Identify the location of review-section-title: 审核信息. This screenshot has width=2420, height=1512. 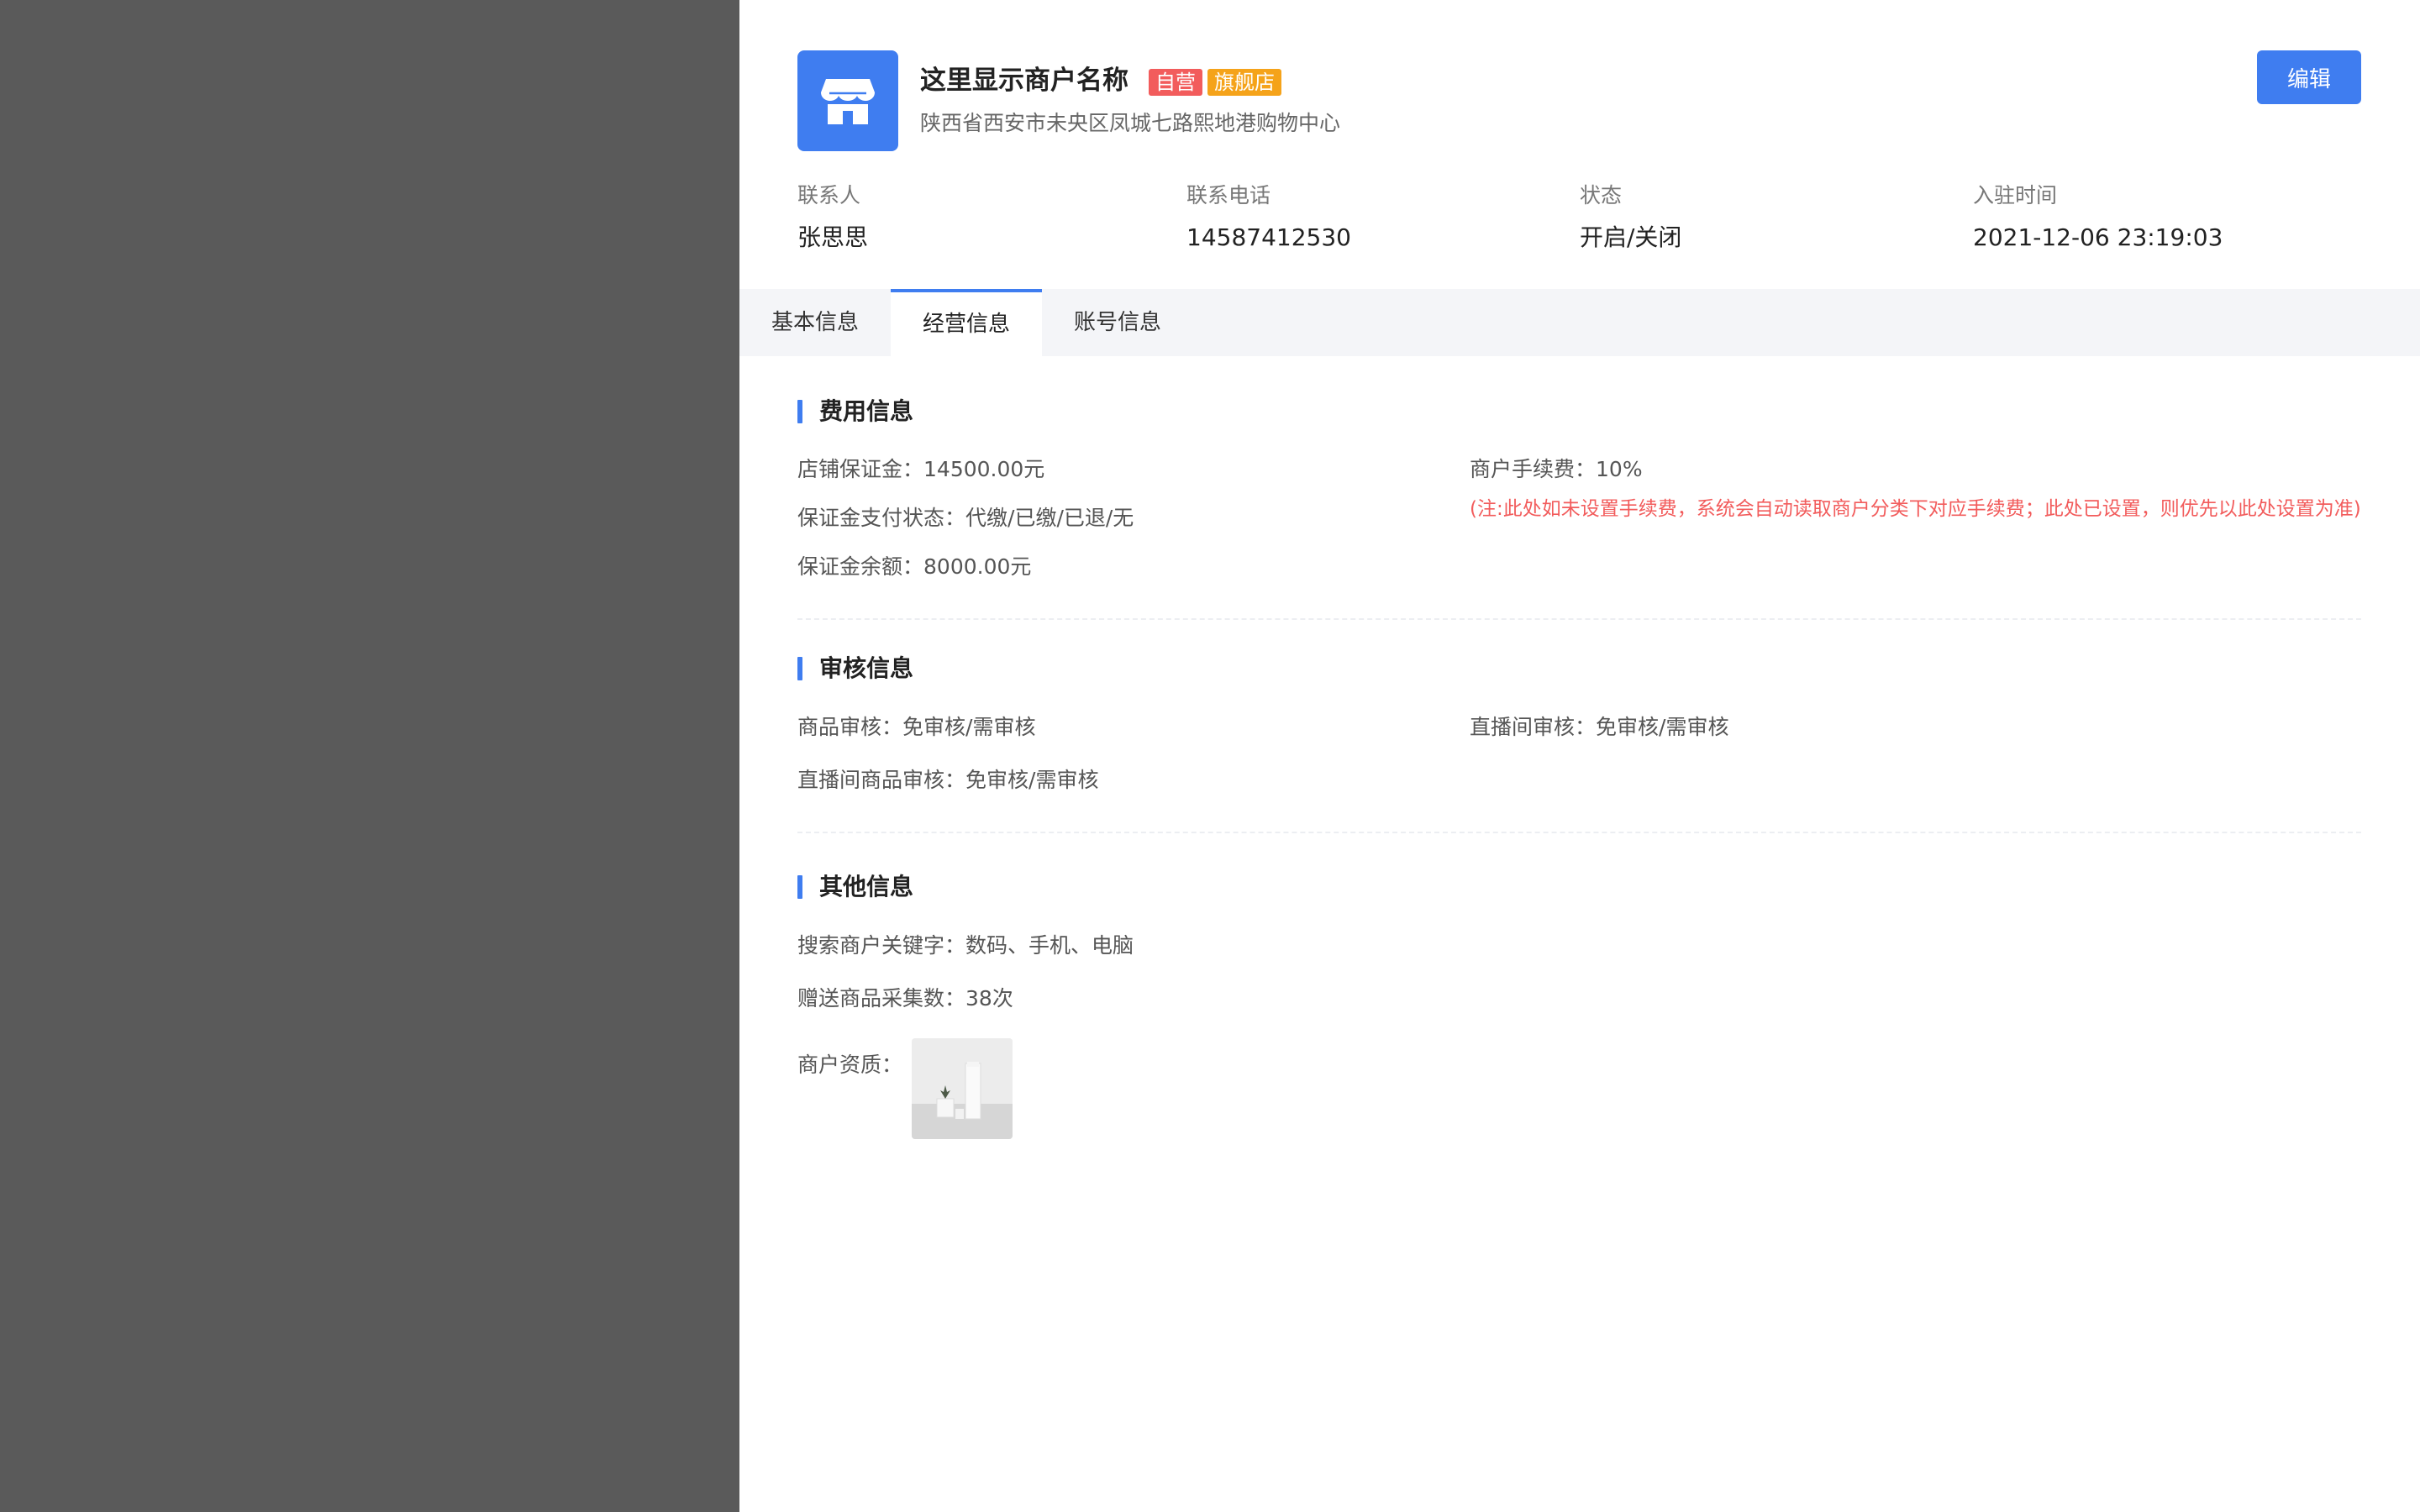
(855, 669).